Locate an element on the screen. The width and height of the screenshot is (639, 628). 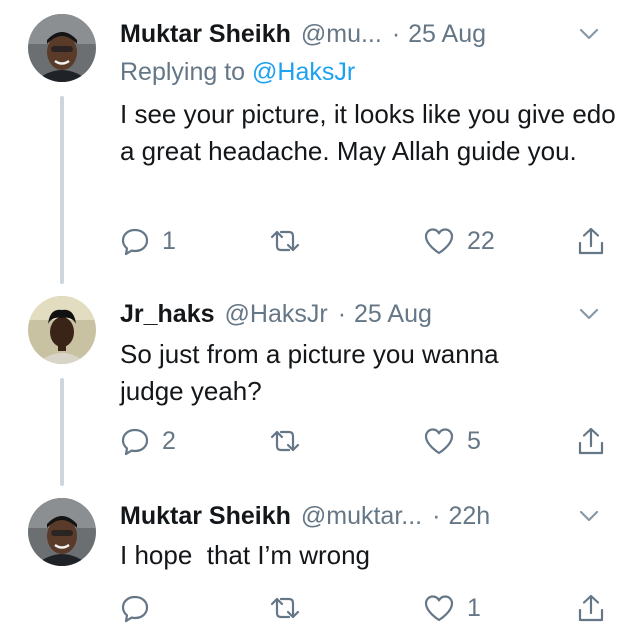
like-count: 5 is located at coordinates (474, 440).